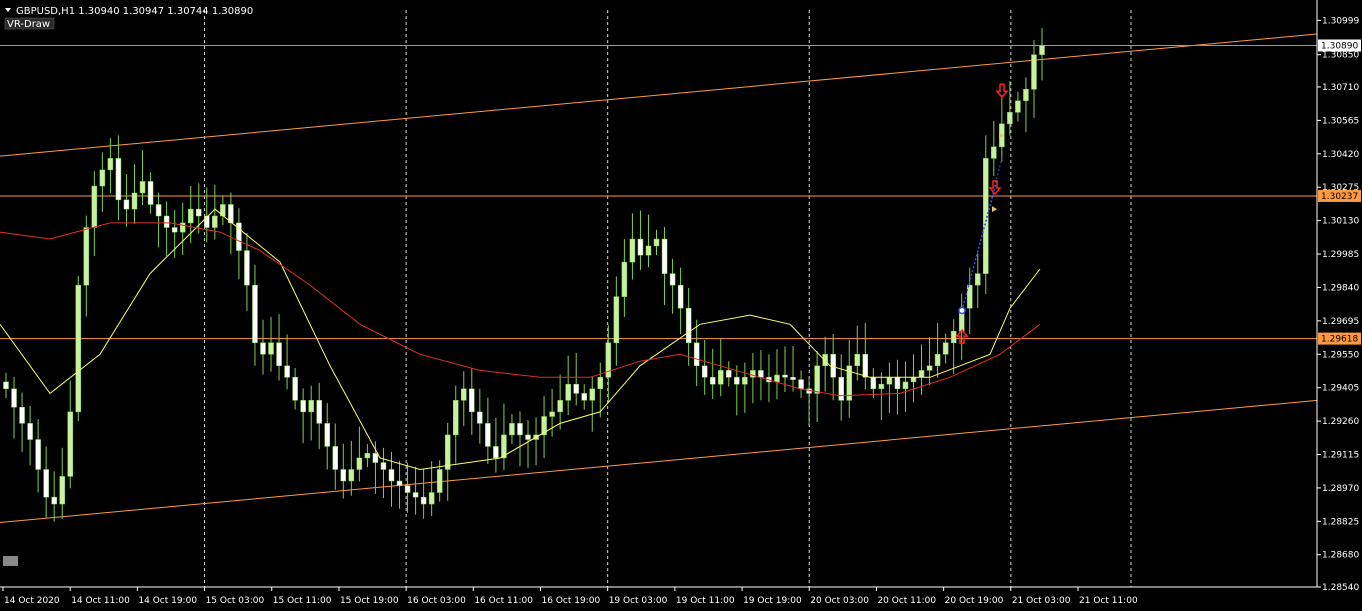  I want to click on time-label: 19 Oct 11:00, so click(705, 601).